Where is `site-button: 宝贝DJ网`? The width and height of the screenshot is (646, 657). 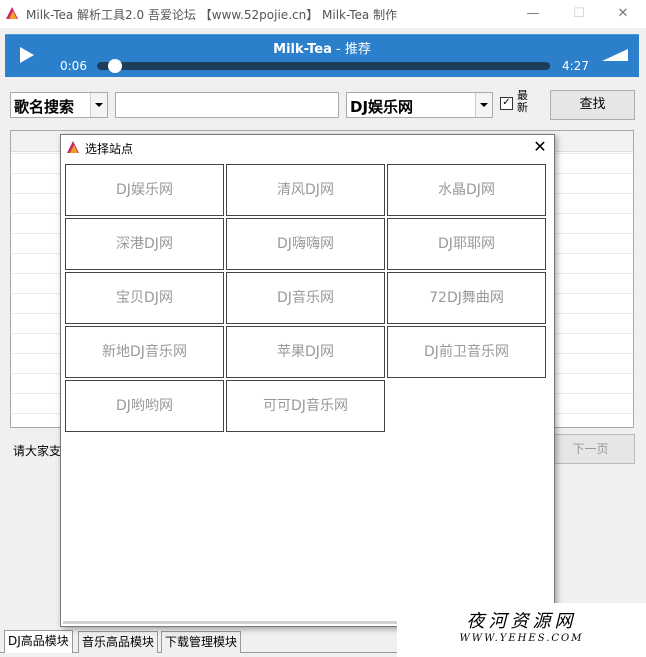 site-button: 宝贝DJ网 is located at coordinates (144, 298).